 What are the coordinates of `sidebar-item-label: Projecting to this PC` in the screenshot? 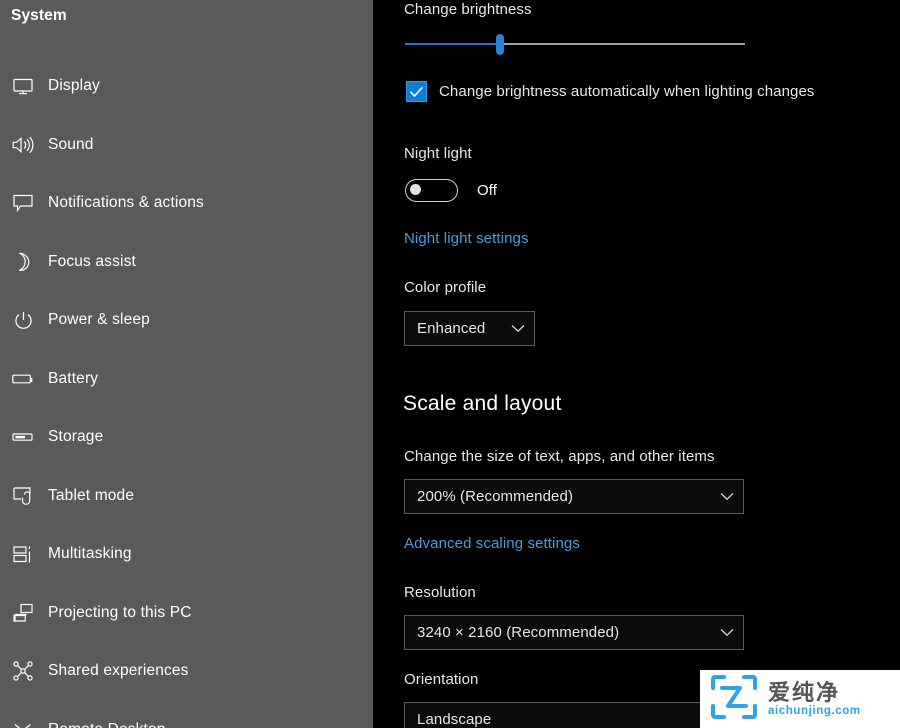 It's located at (120, 612).